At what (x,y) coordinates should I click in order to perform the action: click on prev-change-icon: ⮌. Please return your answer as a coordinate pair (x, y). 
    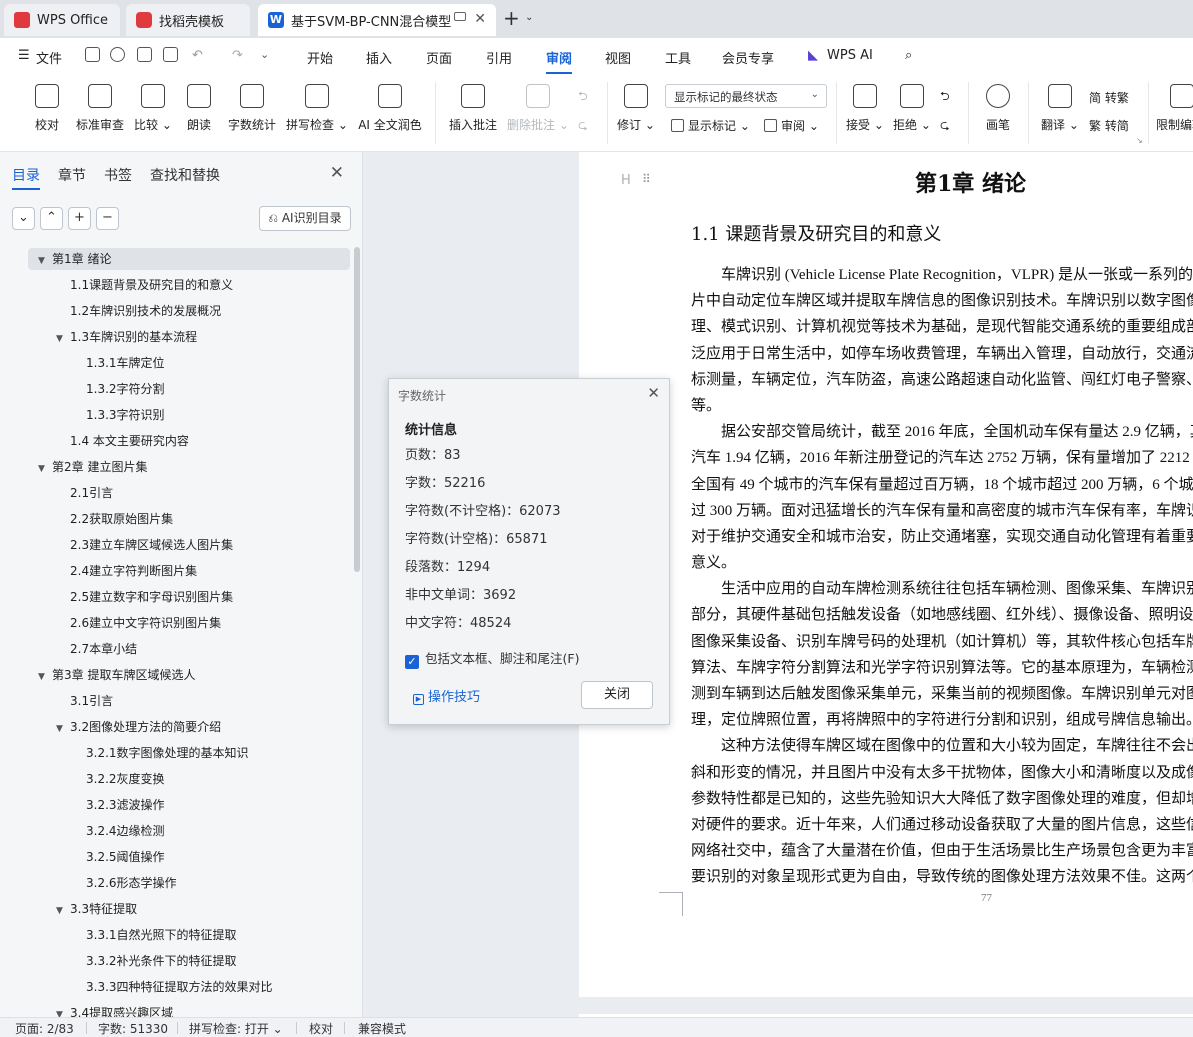
    Looking at the image, I should click on (945, 97).